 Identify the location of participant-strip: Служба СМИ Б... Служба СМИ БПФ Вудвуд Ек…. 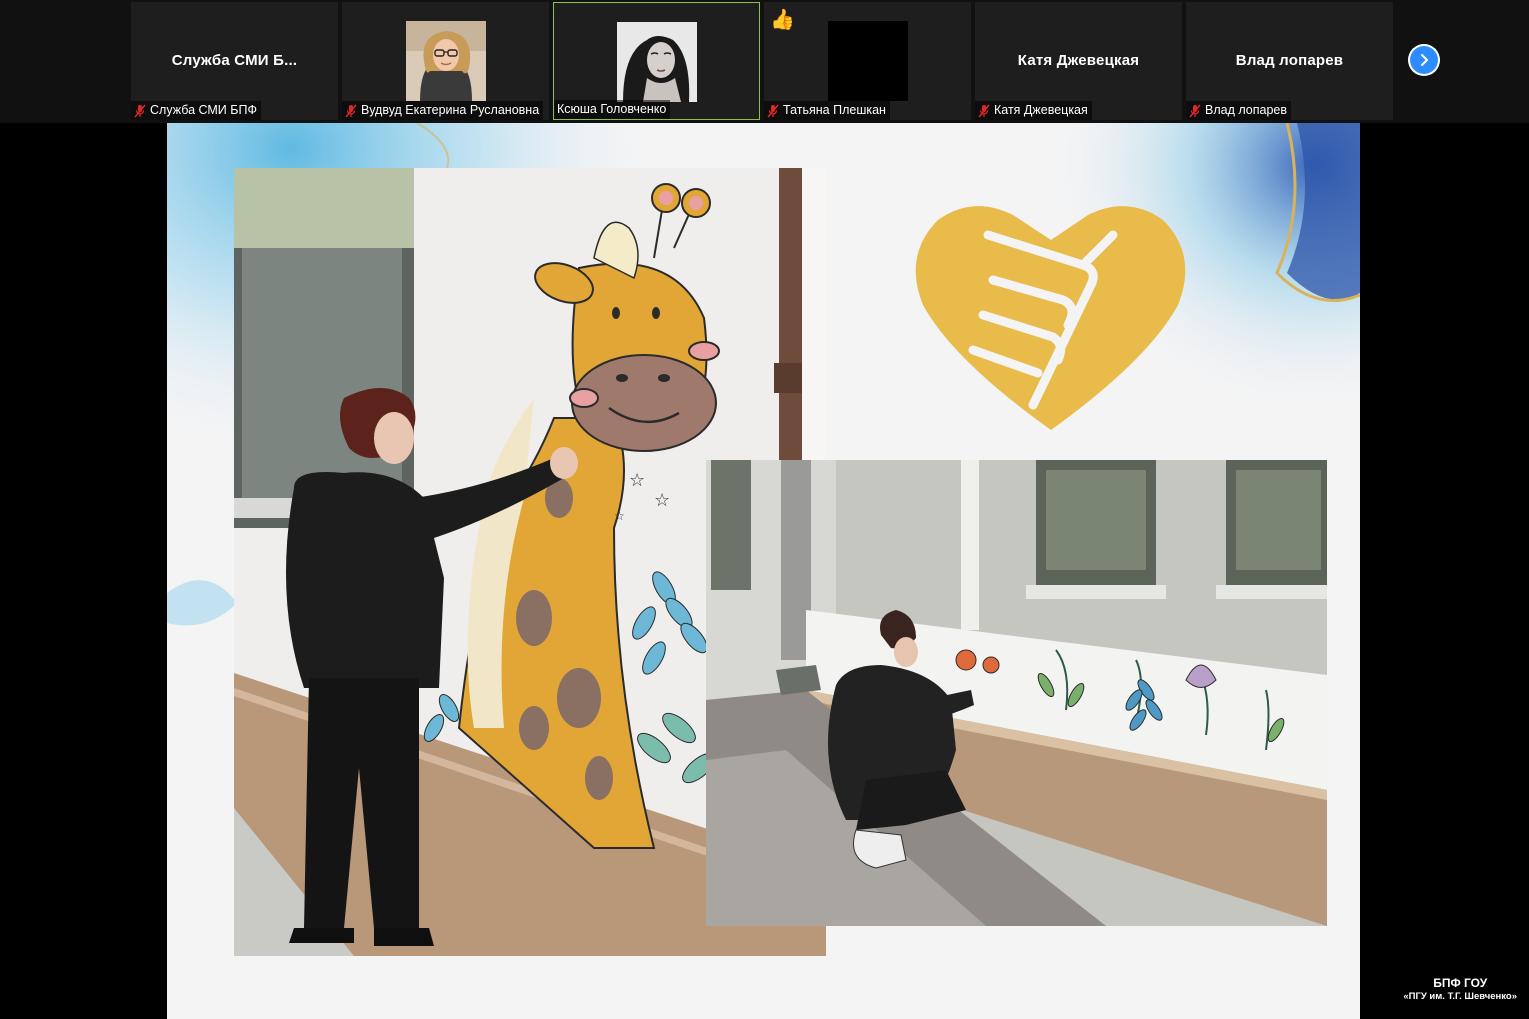
(764, 61).